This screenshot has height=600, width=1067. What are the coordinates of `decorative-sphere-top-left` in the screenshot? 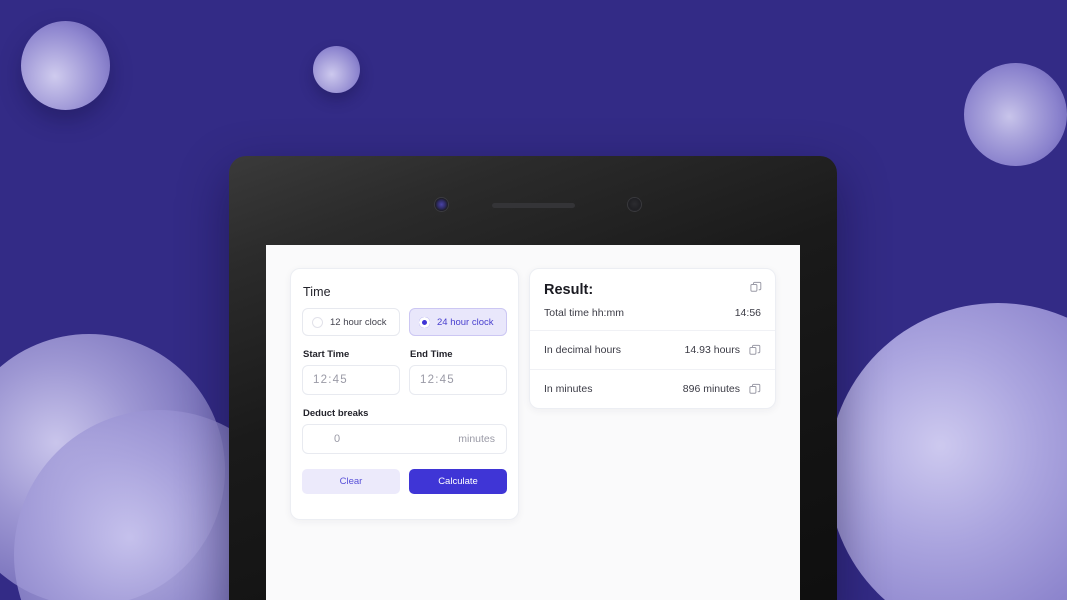 It's located at (65, 65).